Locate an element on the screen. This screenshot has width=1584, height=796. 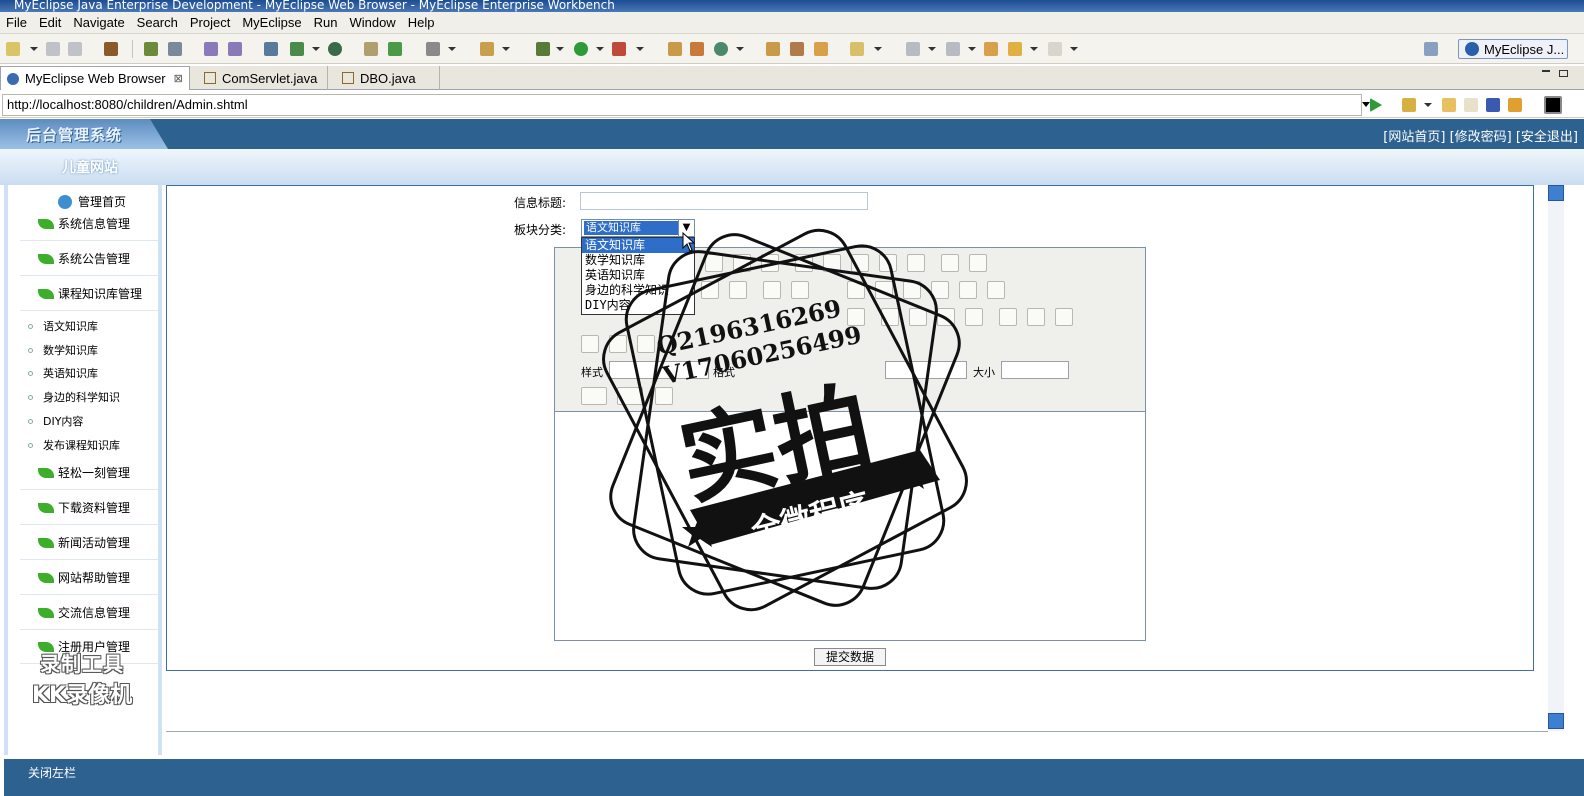
screenshot-icon is located at coordinates (433, 49).